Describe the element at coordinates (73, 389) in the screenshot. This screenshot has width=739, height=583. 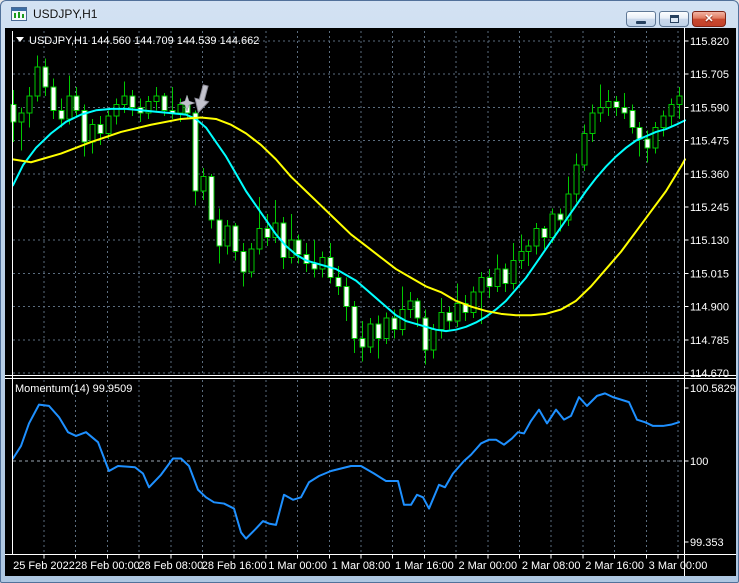
I see `momentum-indicator-label: Momentum(14) 99.9509` at that location.